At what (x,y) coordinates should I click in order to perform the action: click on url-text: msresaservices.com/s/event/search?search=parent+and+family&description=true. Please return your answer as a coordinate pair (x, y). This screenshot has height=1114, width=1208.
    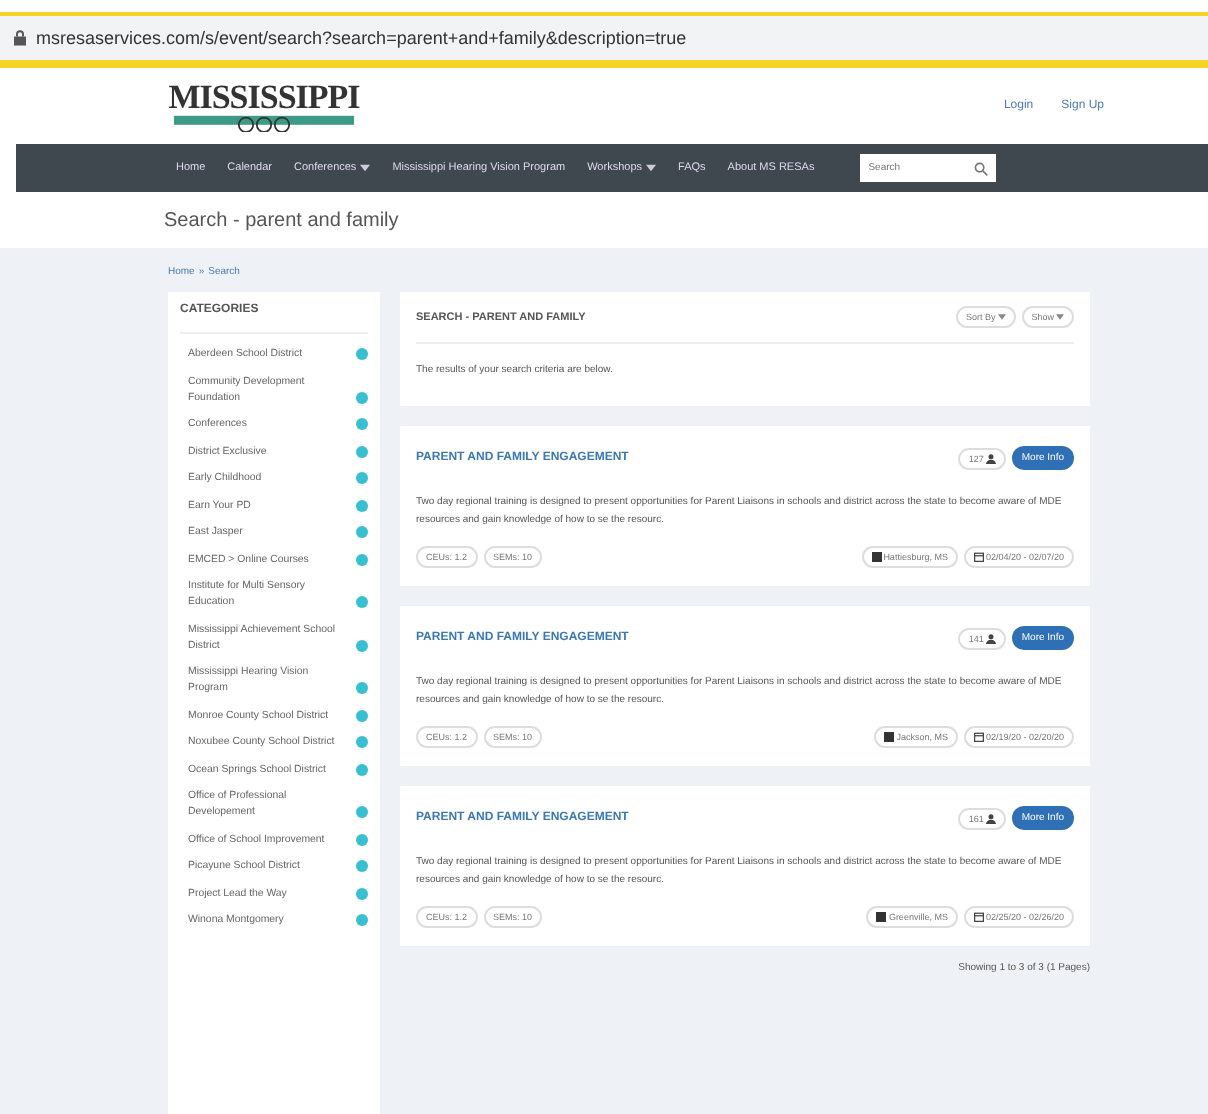
    Looking at the image, I should click on (361, 38).